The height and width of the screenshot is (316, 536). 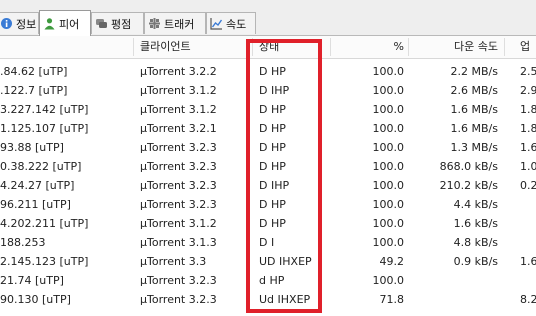 I want to click on tab-label: 속도, so click(x=236, y=24).